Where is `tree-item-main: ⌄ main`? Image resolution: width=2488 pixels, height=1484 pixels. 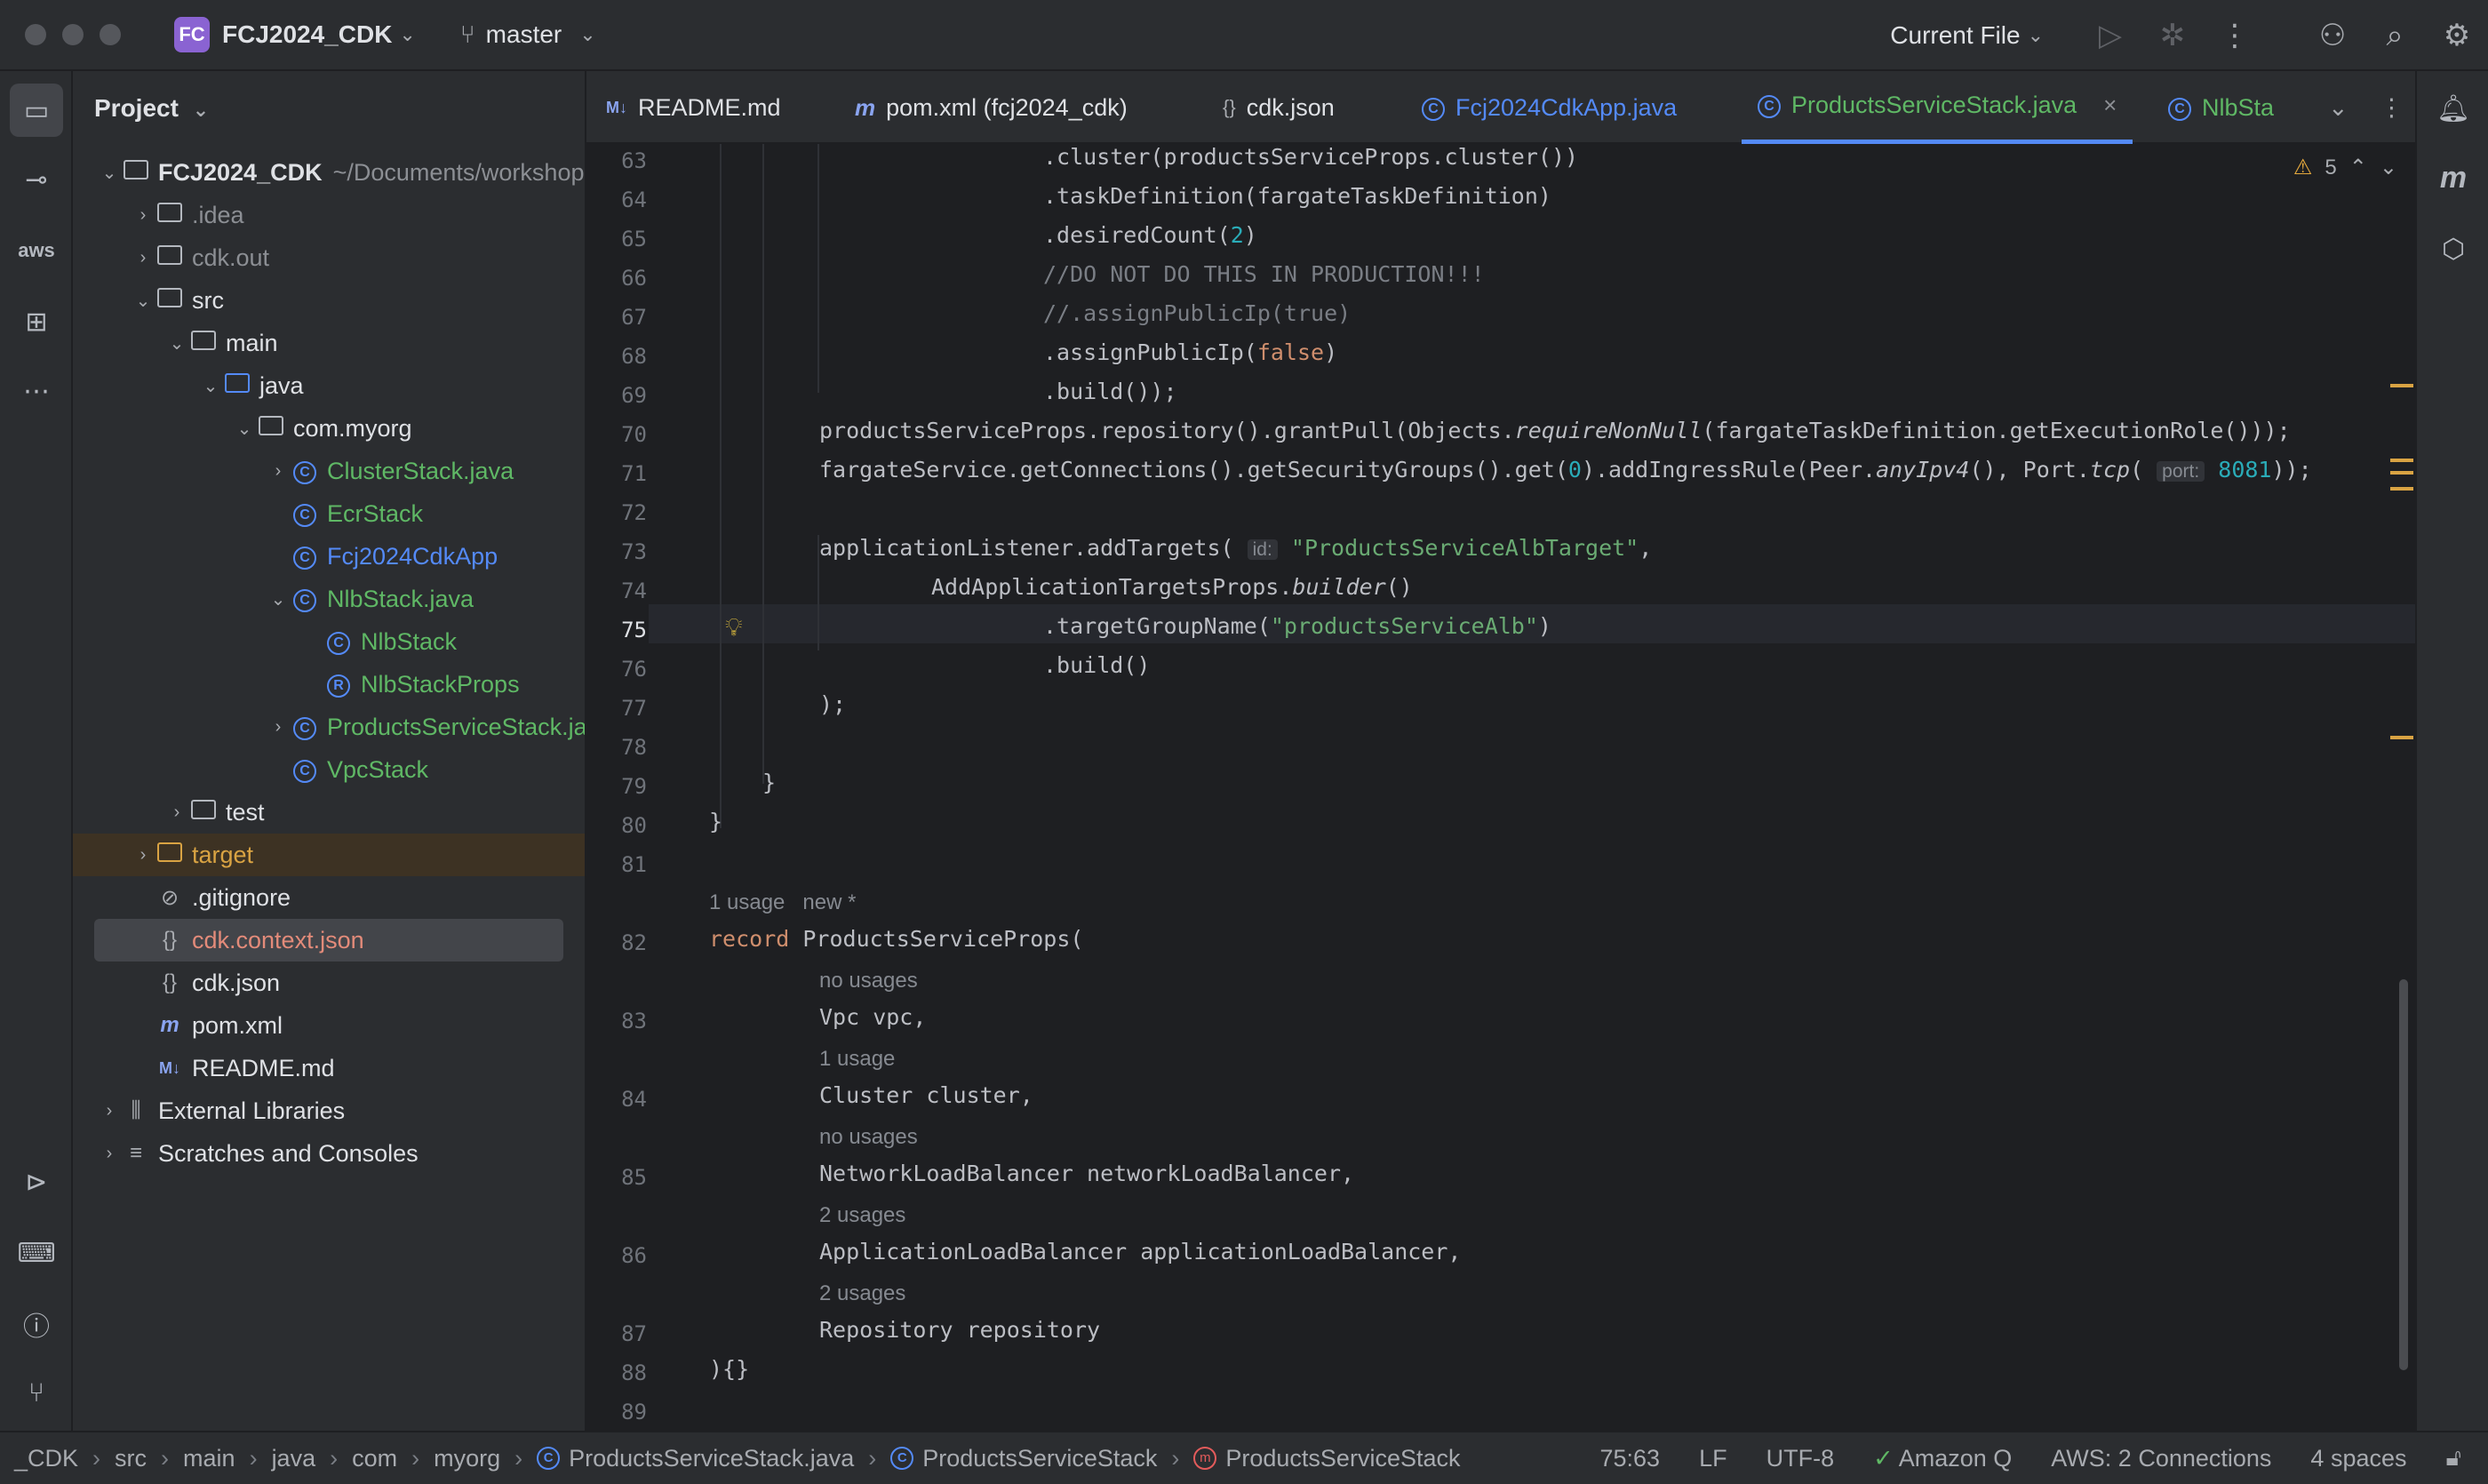
tree-item-main: ⌄ main is located at coordinates (329, 343).